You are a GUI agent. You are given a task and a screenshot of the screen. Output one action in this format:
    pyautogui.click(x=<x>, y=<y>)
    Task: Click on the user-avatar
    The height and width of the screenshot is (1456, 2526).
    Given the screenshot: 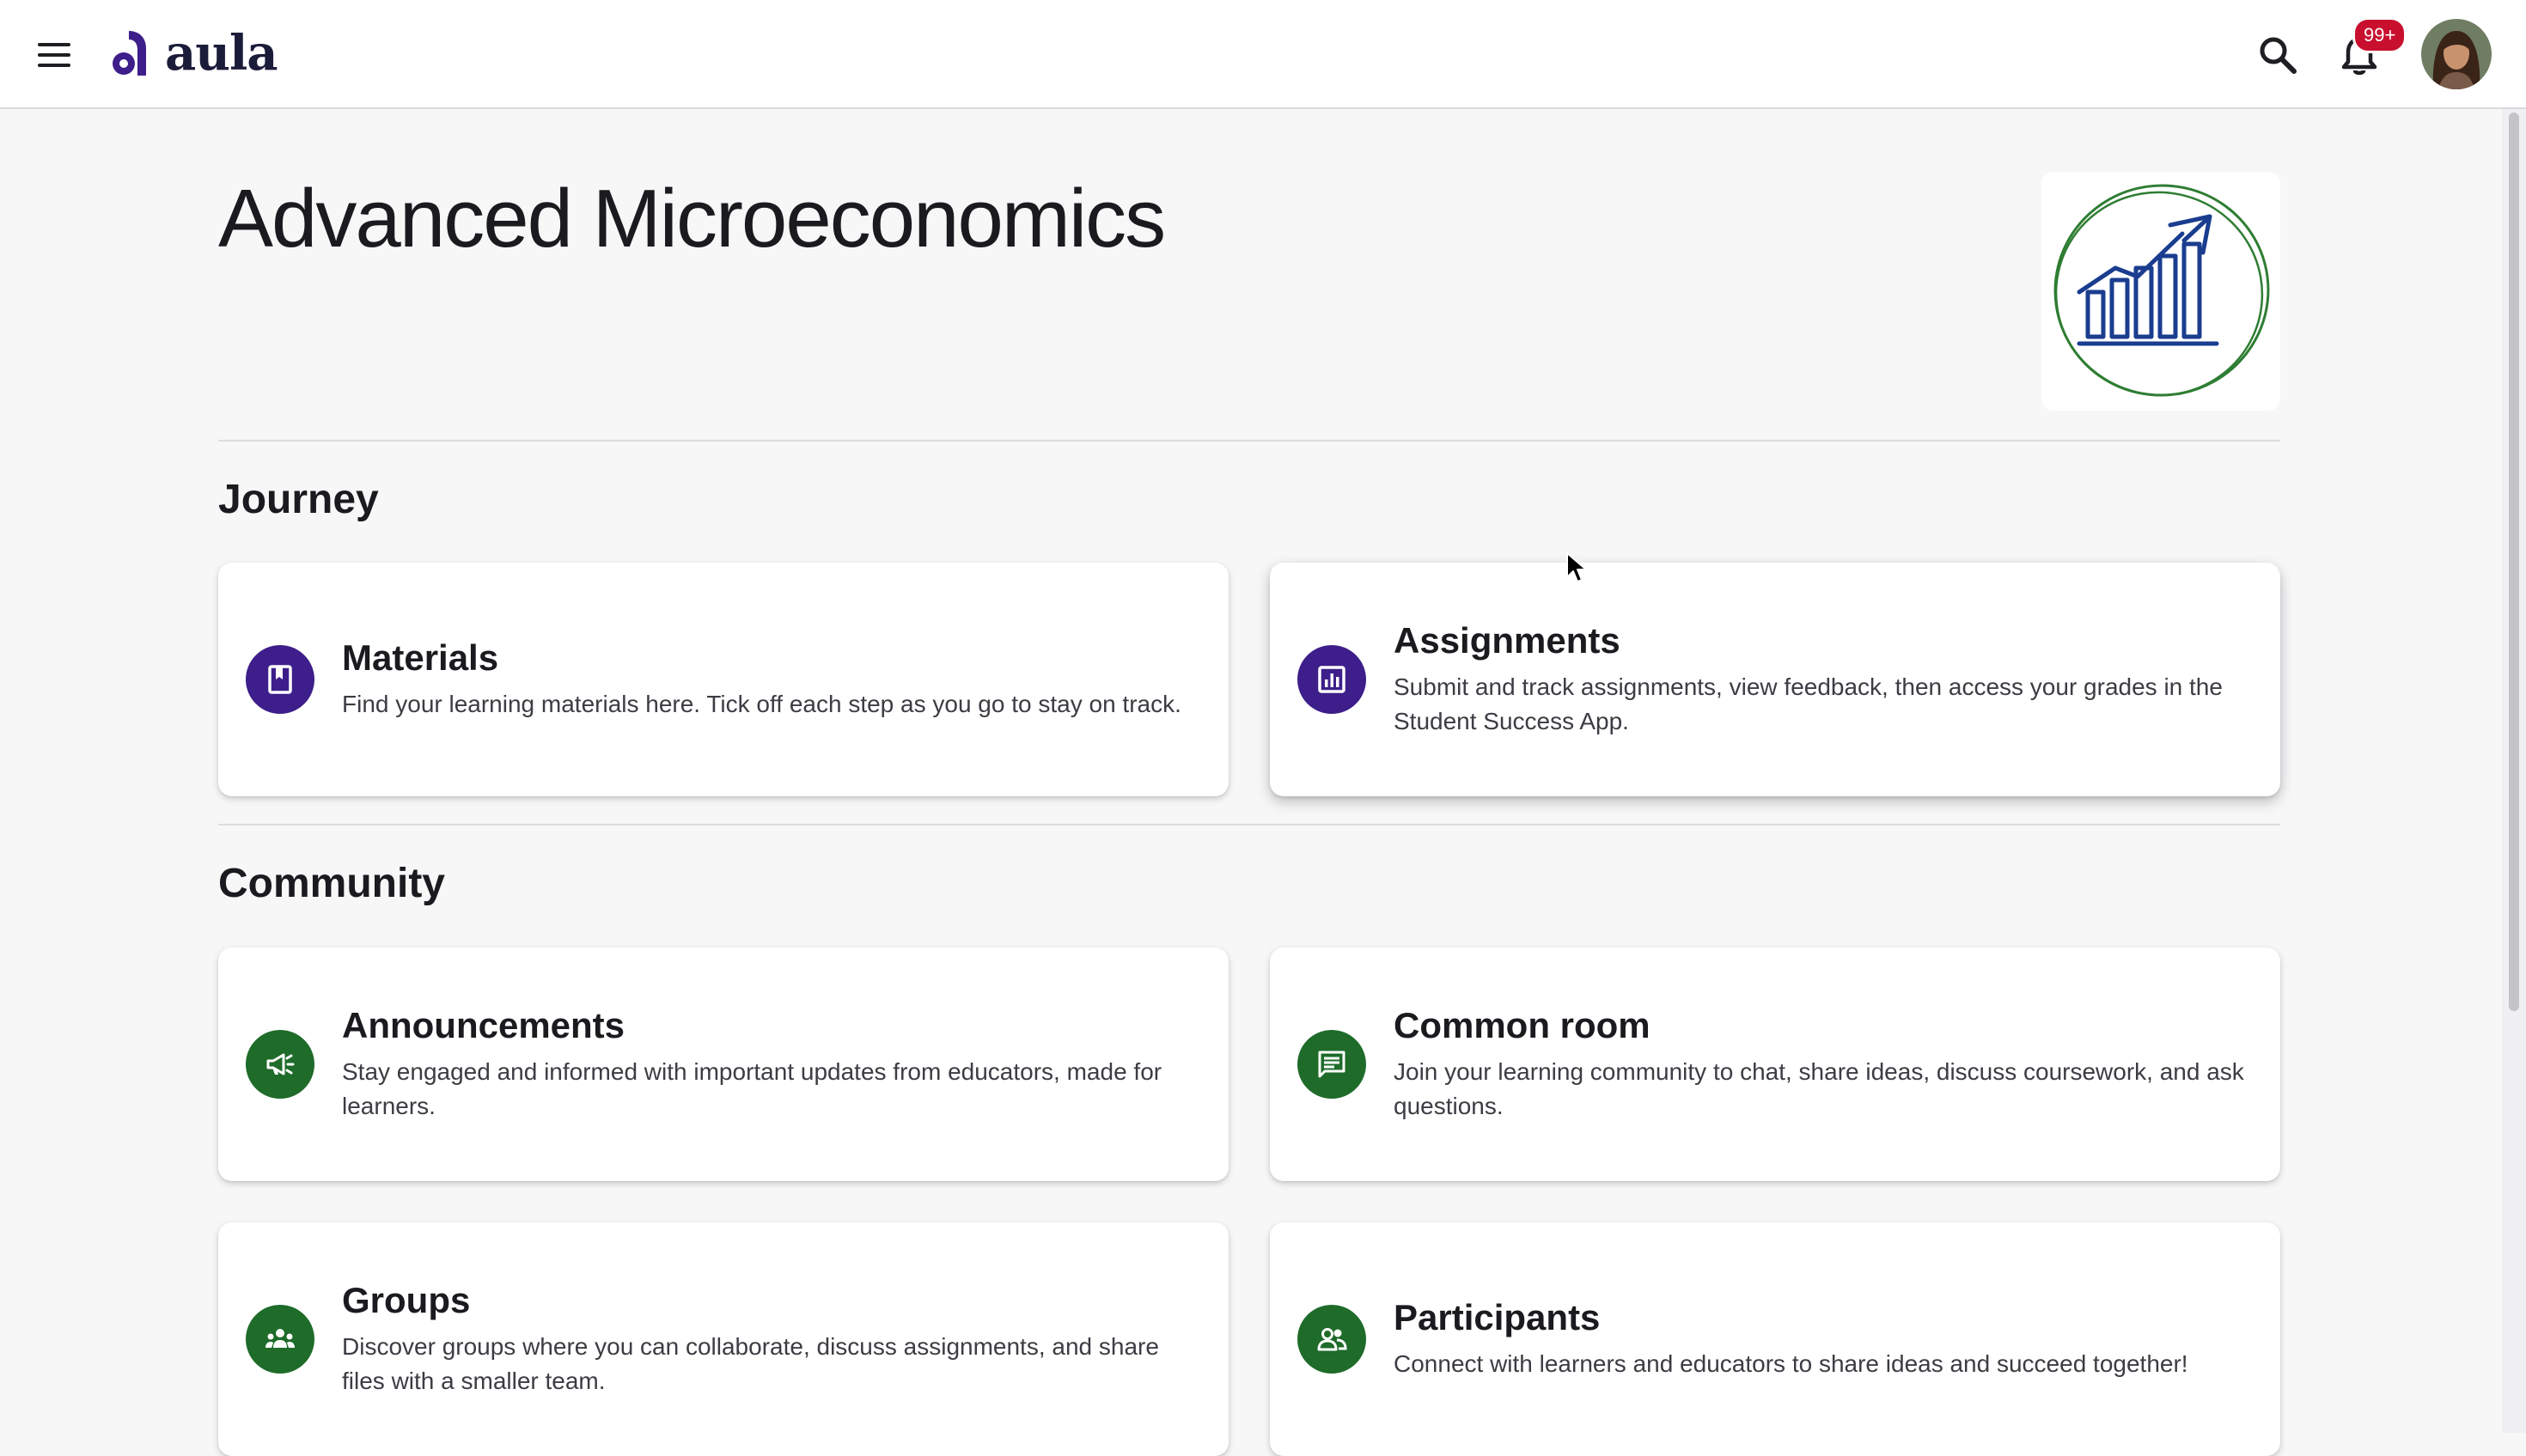 What is the action you would take?
    pyautogui.click(x=2456, y=54)
    